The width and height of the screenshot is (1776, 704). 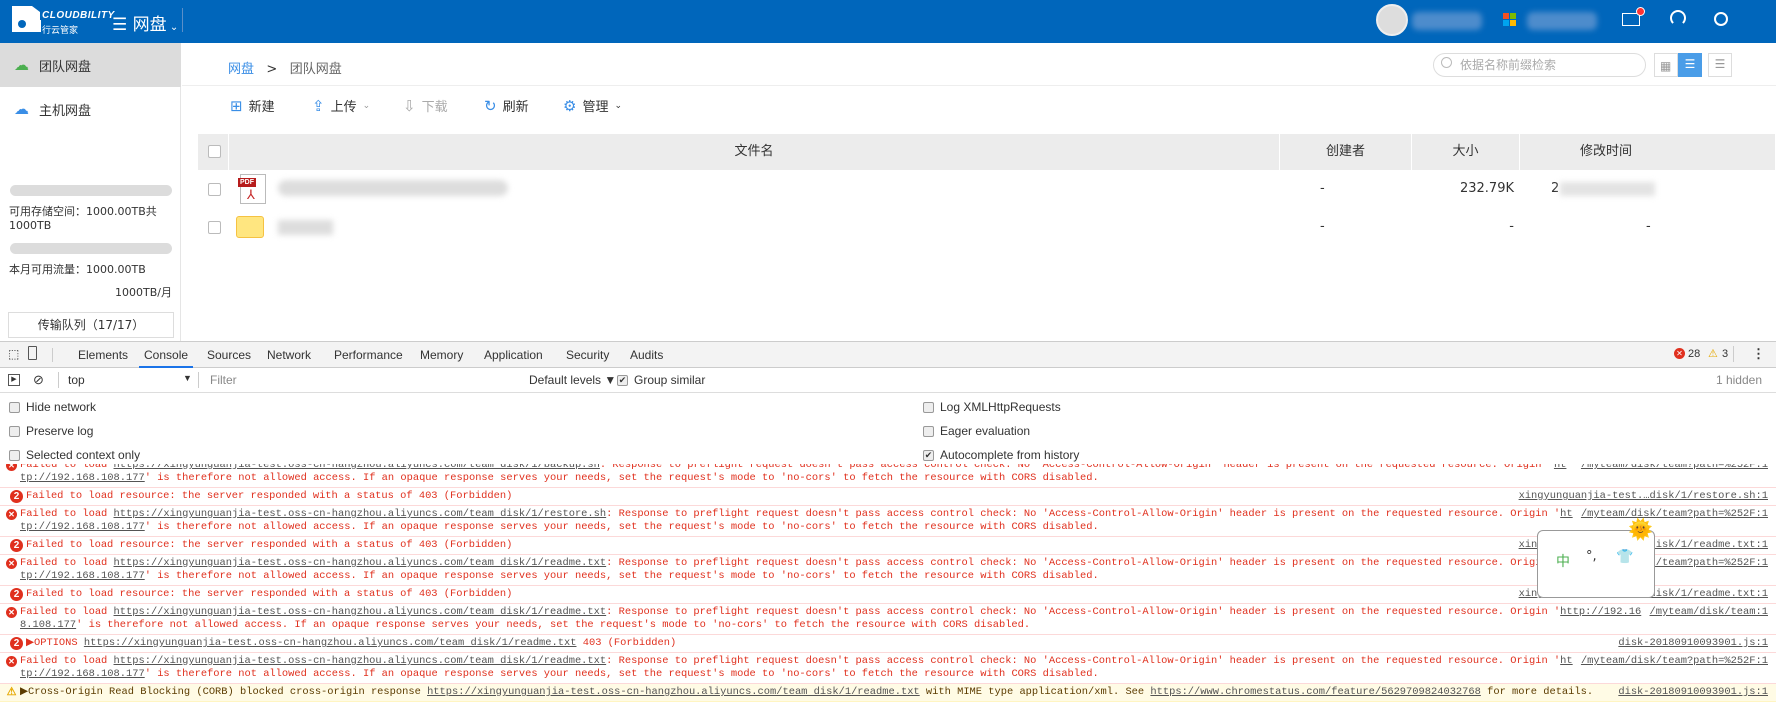 I want to click on setting-selected-context-only: Selected context only, so click(x=74, y=455).